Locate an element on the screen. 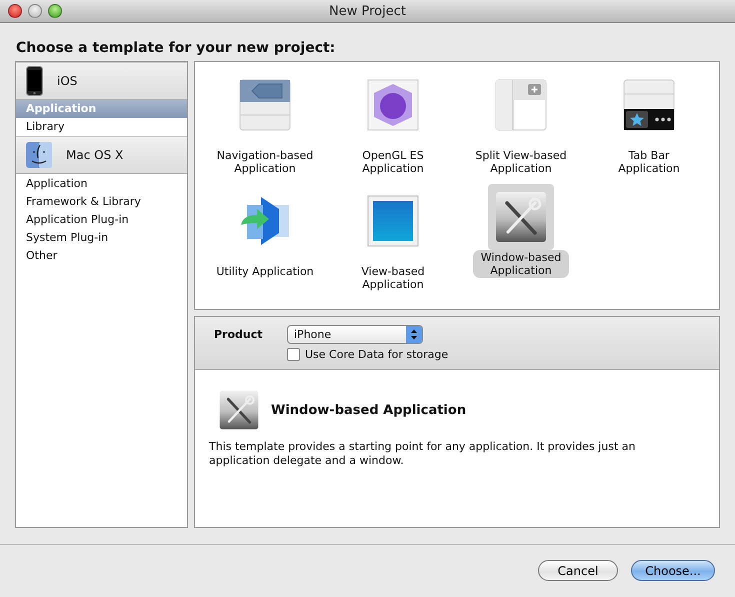  sidebar-item: Application is located at coordinates (101, 184).